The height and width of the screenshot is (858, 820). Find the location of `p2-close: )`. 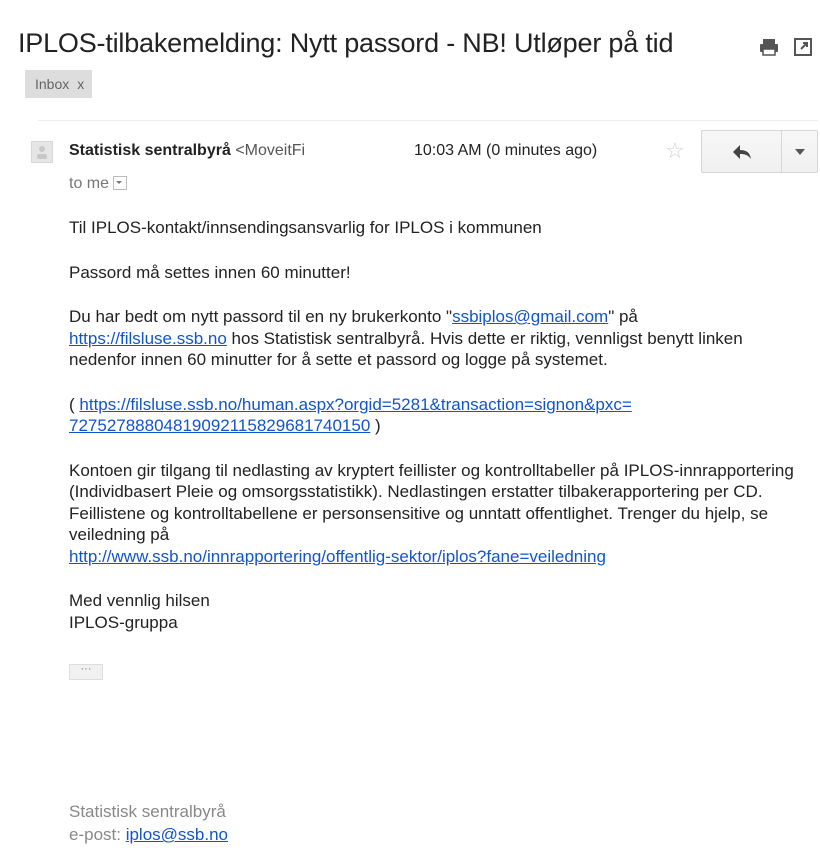

p2-close: ) is located at coordinates (375, 425).